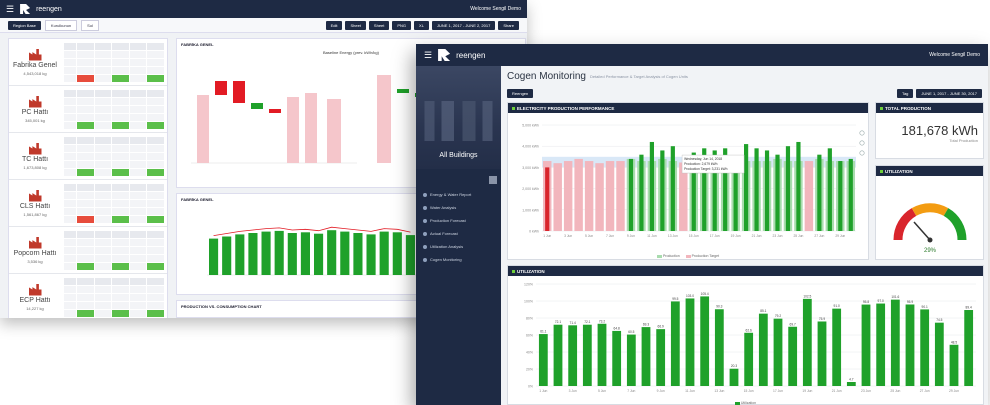 The height and width of the screenshot is (405, 990). What do you see at coordinates (88, 62) in the screenshot?
I see `plant-row: Fabrika Genel 4,543,018 kg` at bounding box center [88, 62].